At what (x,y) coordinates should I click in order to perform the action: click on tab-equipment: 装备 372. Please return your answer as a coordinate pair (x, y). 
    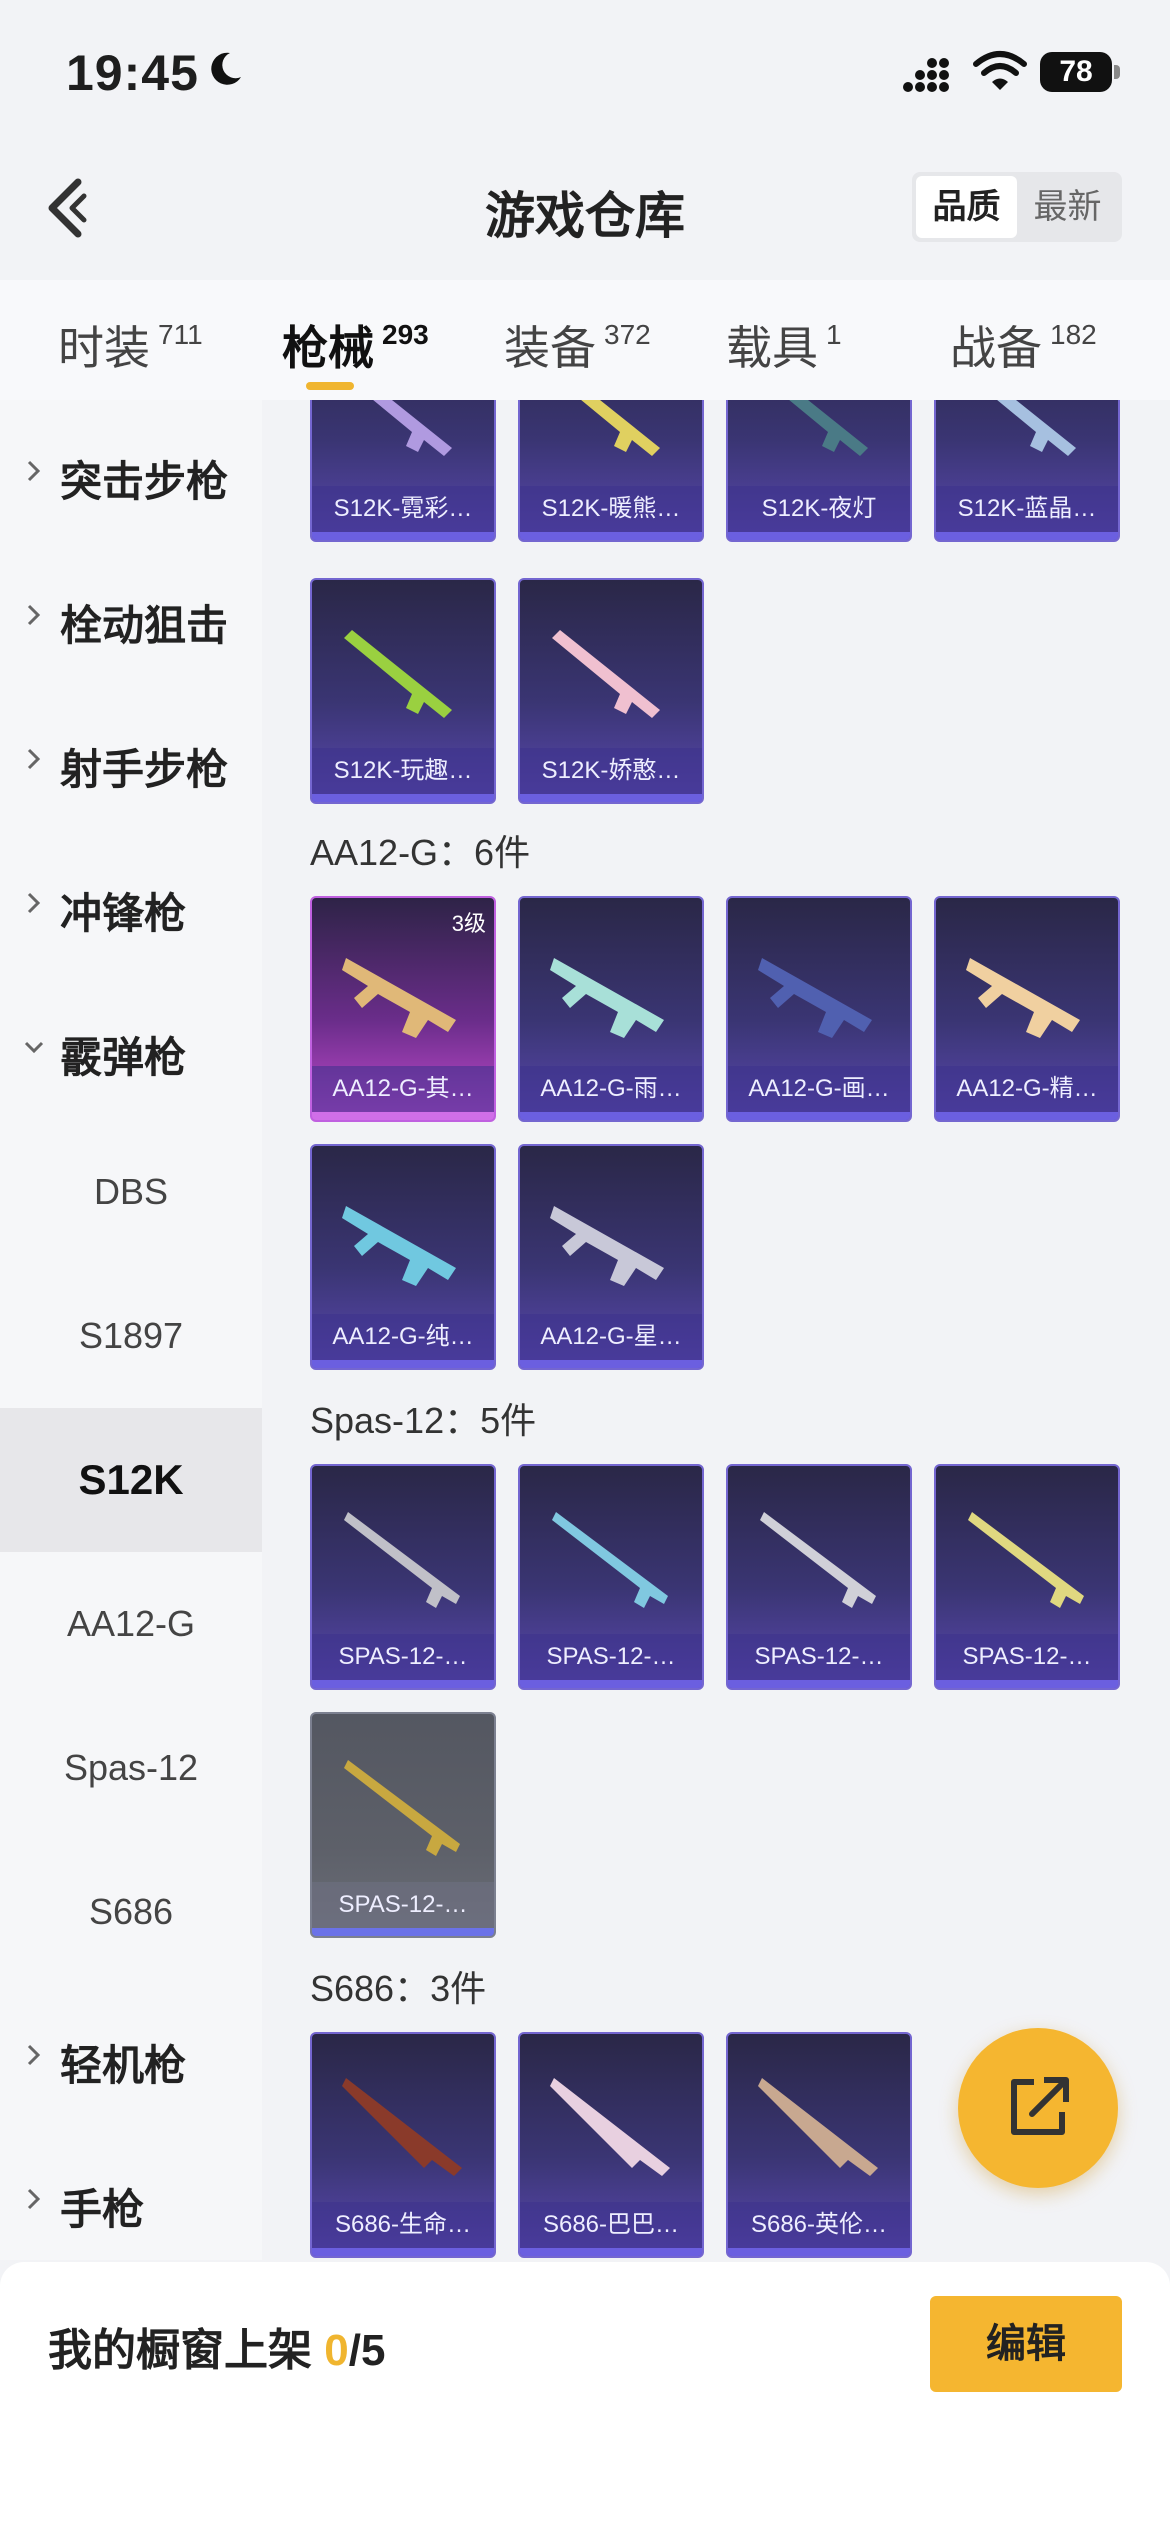
    Looking at the image, I should click on (577, 345).